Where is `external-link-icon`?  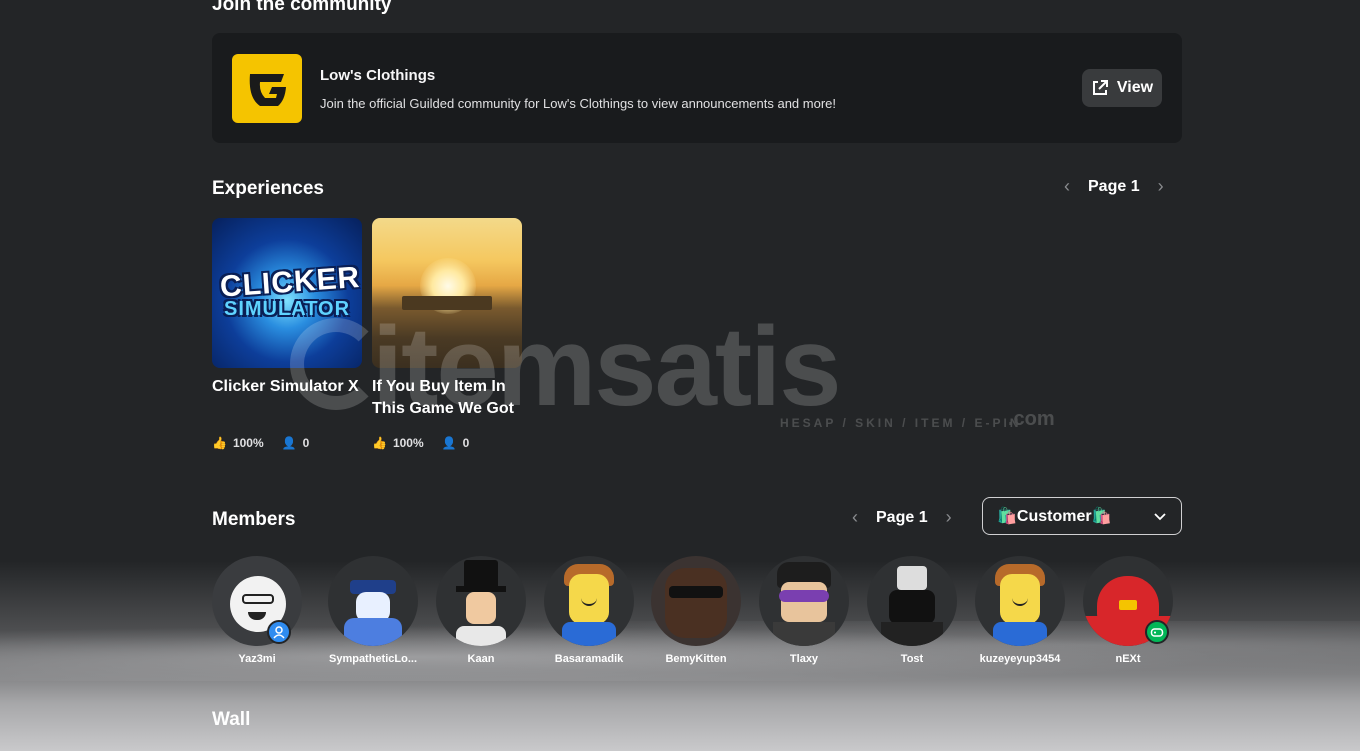 external-link-icon is located at coordinates (1100, 87).